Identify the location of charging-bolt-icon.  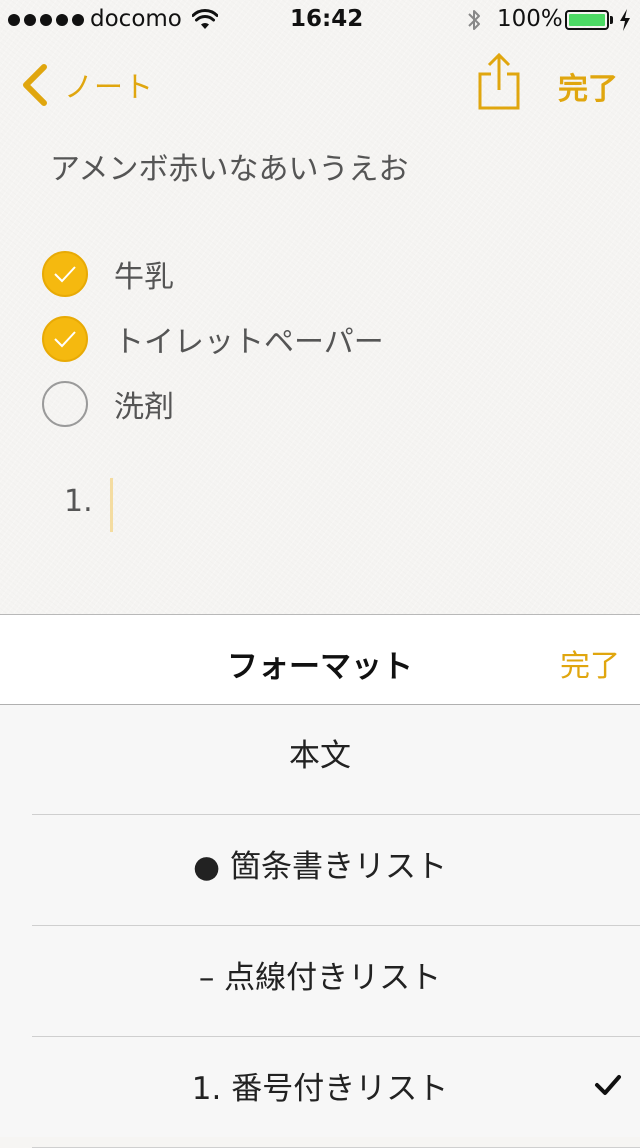
(625, 20).